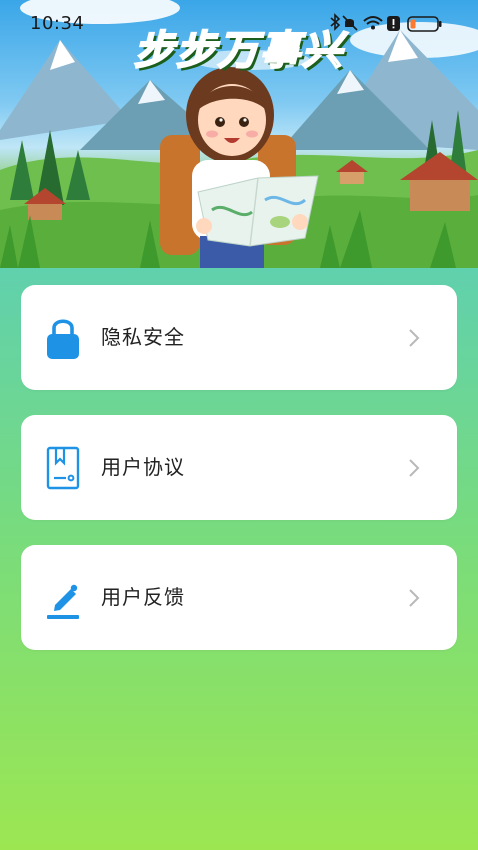  What do you see at coordinates (57, 23) in the screenshot?
I see `status-time: 10:34` at bounding box center [57, 23].